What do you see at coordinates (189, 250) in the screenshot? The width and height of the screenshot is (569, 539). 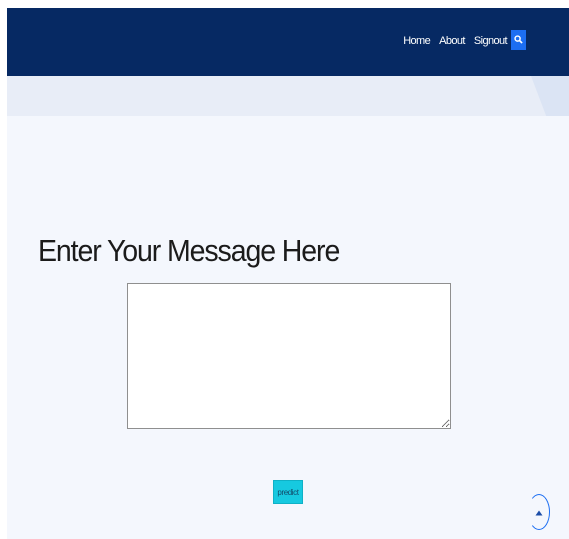 I see `page-title: Enter Your Message Here` at bounding box center [189, 250].